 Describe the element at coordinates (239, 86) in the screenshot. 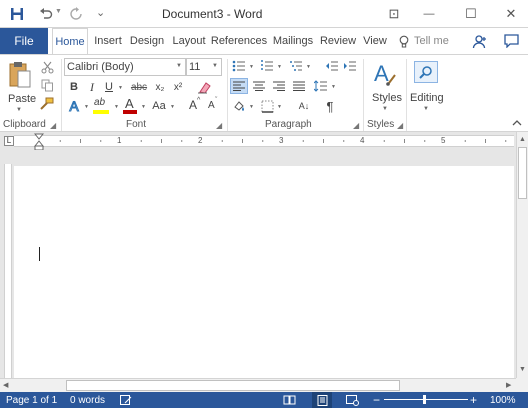

I see `align-left-icon` at that location.